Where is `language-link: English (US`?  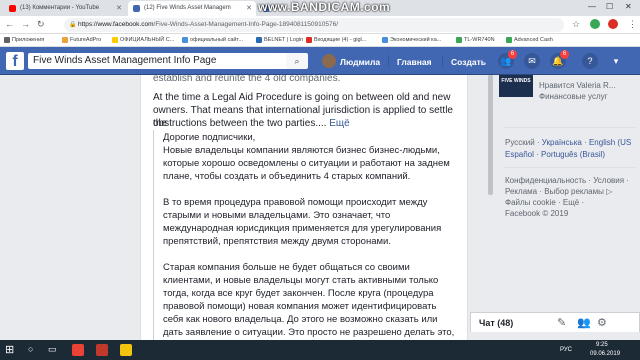
language-link: English (US is located at coordinates (610, 142).